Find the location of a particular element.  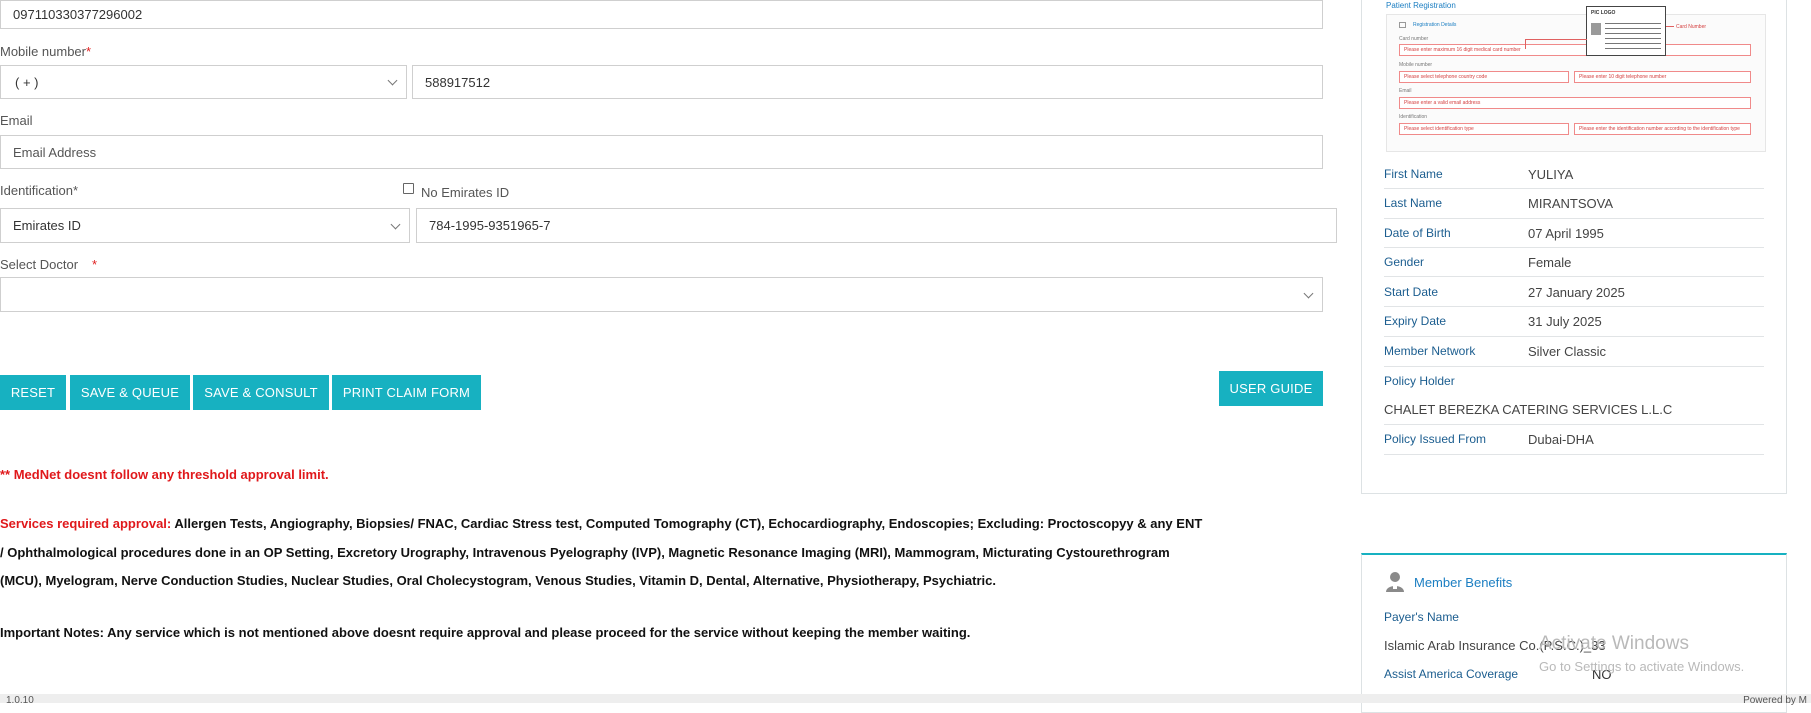

card-pointer-tick is located at coordinates (1525, 44).